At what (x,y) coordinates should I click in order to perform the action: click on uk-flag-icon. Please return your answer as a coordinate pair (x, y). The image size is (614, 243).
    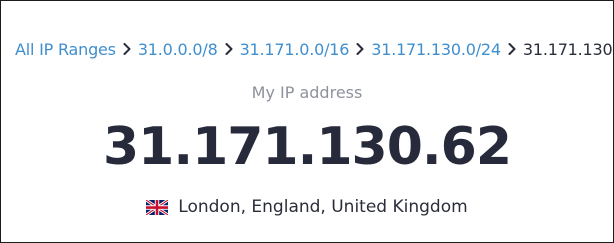
    Looking at the image, I should click on (157, 207).